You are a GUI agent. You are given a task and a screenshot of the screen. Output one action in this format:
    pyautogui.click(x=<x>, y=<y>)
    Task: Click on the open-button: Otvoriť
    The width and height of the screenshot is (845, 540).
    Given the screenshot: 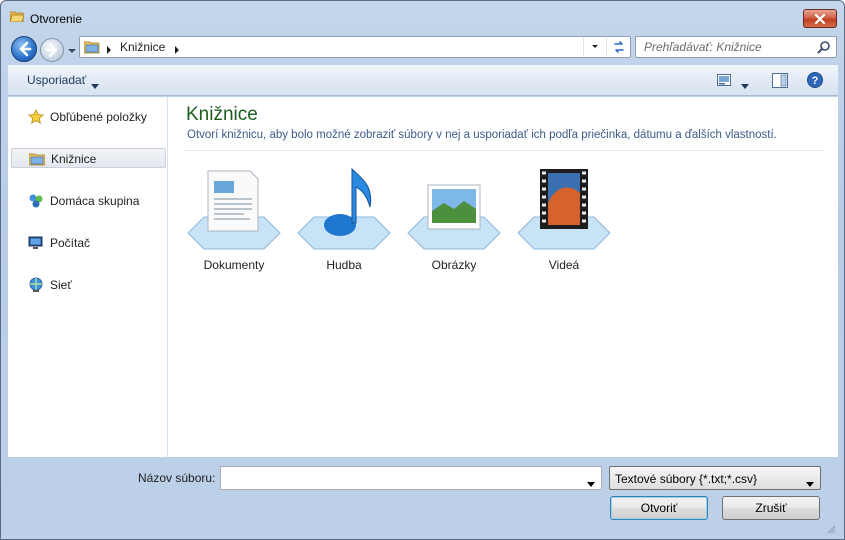 What is the action you would take?
    pyautogui.click(x=659, y=508)
    